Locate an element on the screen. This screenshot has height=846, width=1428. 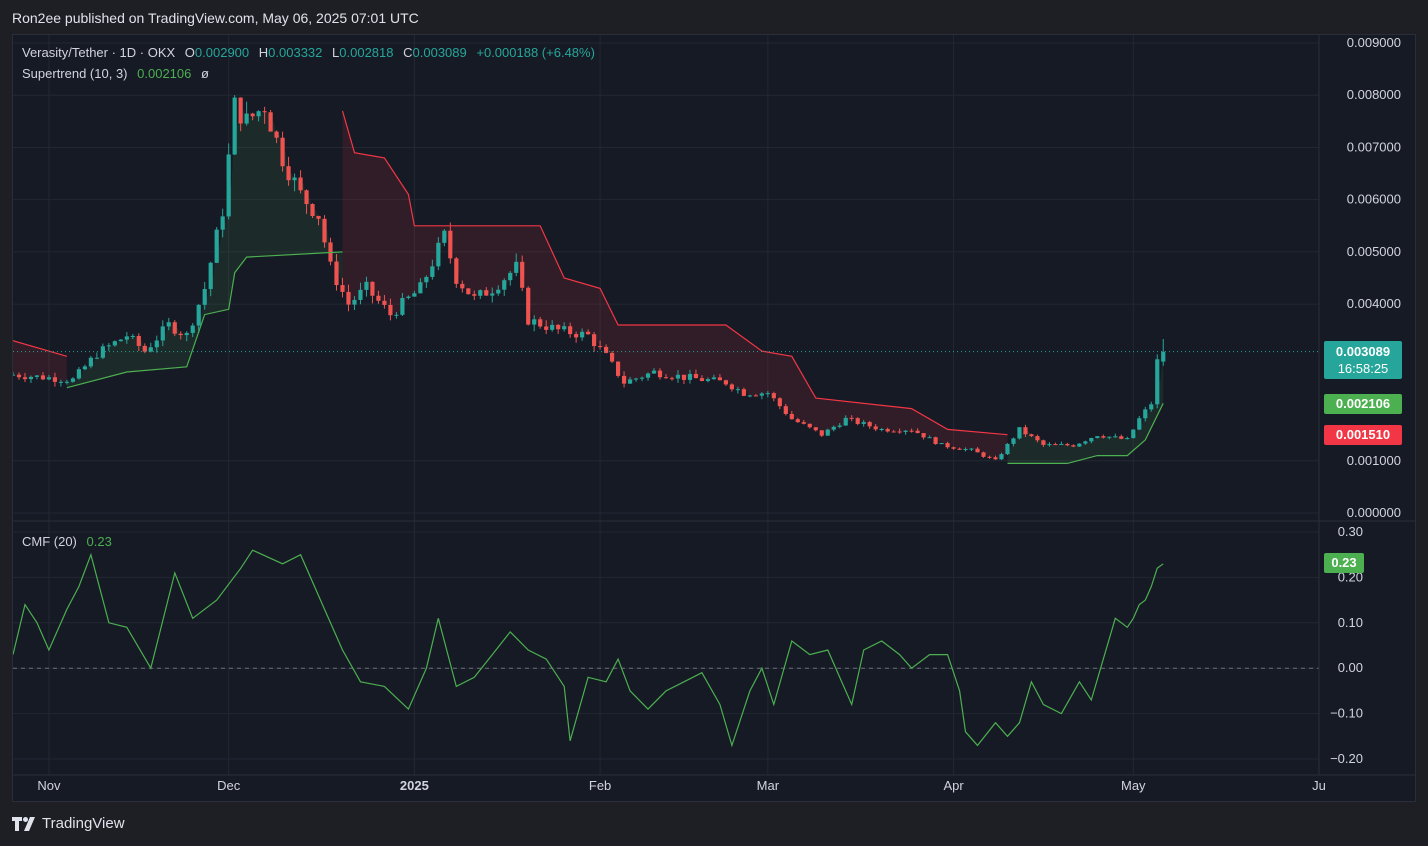
tradingview-footer: TradingView is located at coordinates (68, 823).